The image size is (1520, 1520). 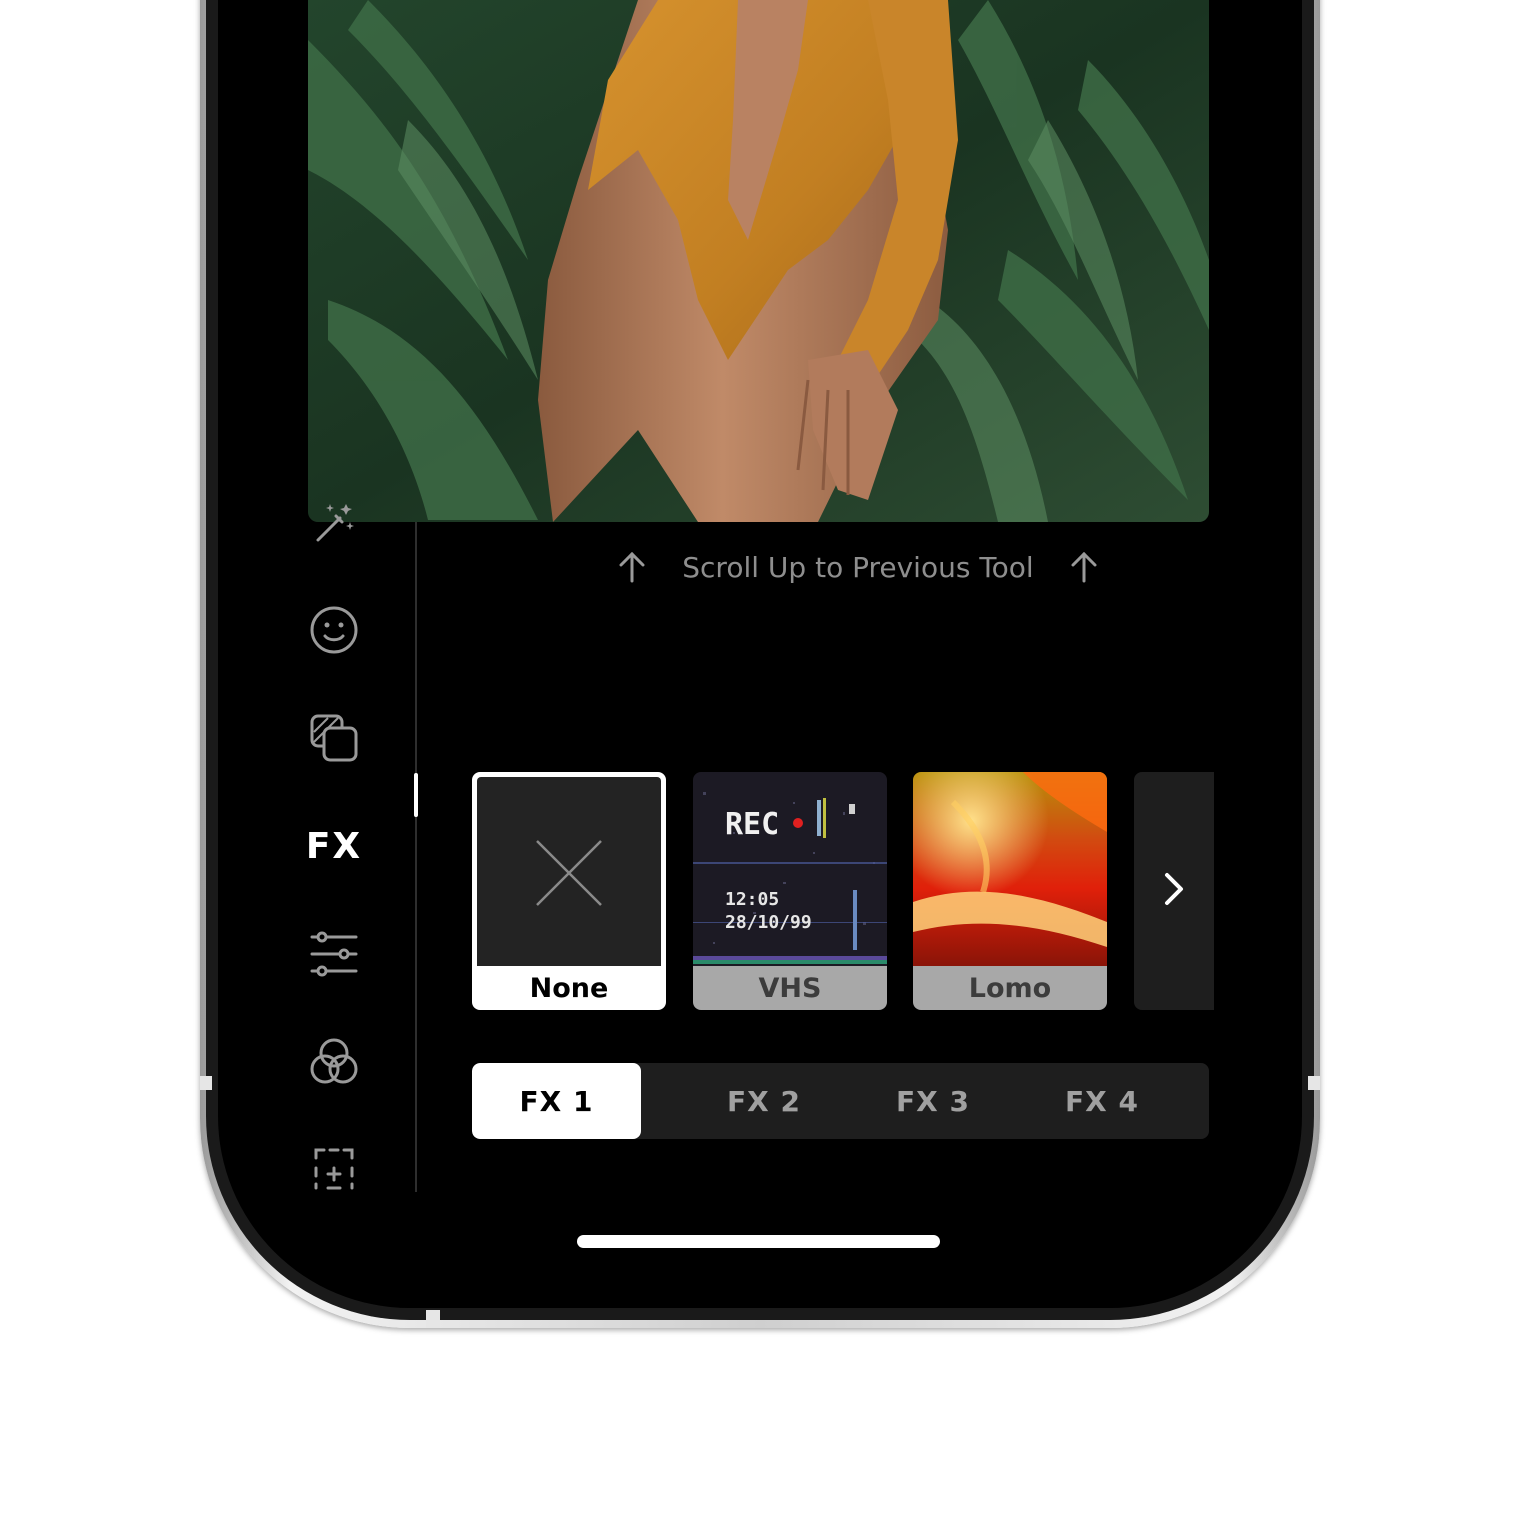 I want to click on effect-thumb-vhs: REC 12:05 28/10/99, so click(x=790, y=869).